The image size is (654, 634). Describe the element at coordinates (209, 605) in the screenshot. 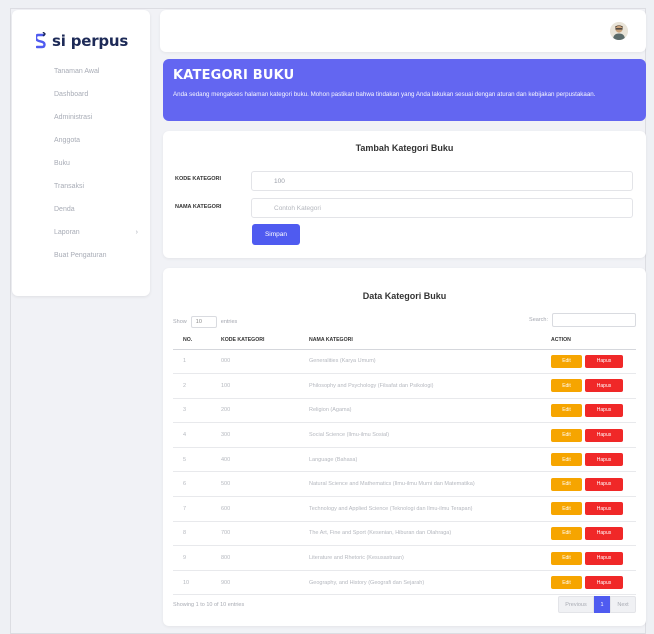

I see `table-info: Showing 1 to 10 of 10 entries` at that location.